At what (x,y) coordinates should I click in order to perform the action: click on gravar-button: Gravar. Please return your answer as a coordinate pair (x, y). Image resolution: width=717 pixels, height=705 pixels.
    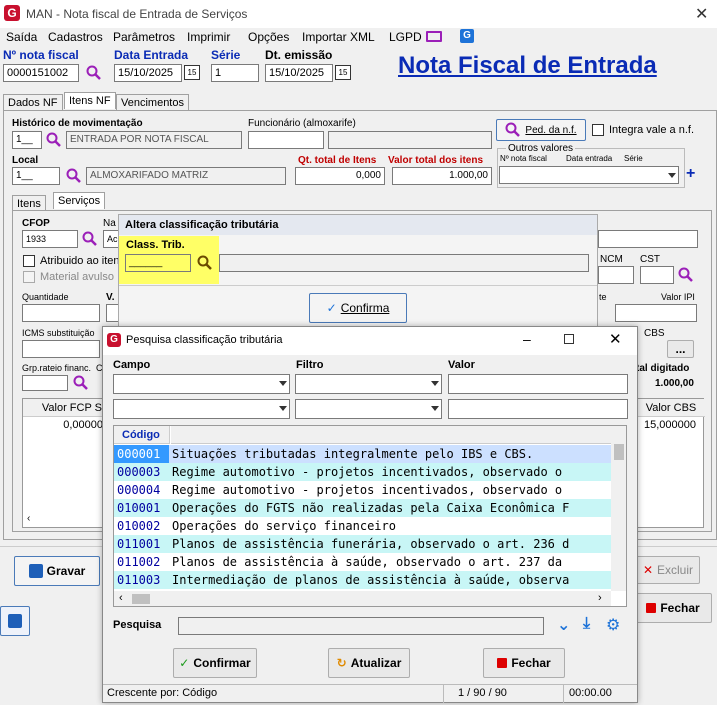
    Looking at the image, I should click on (57, 571).